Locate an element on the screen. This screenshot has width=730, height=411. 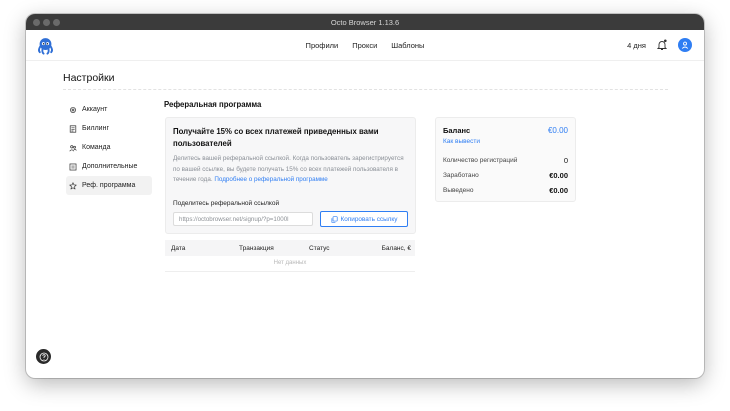
section-title: Реферальная программа is located at coordinates (213, 104).